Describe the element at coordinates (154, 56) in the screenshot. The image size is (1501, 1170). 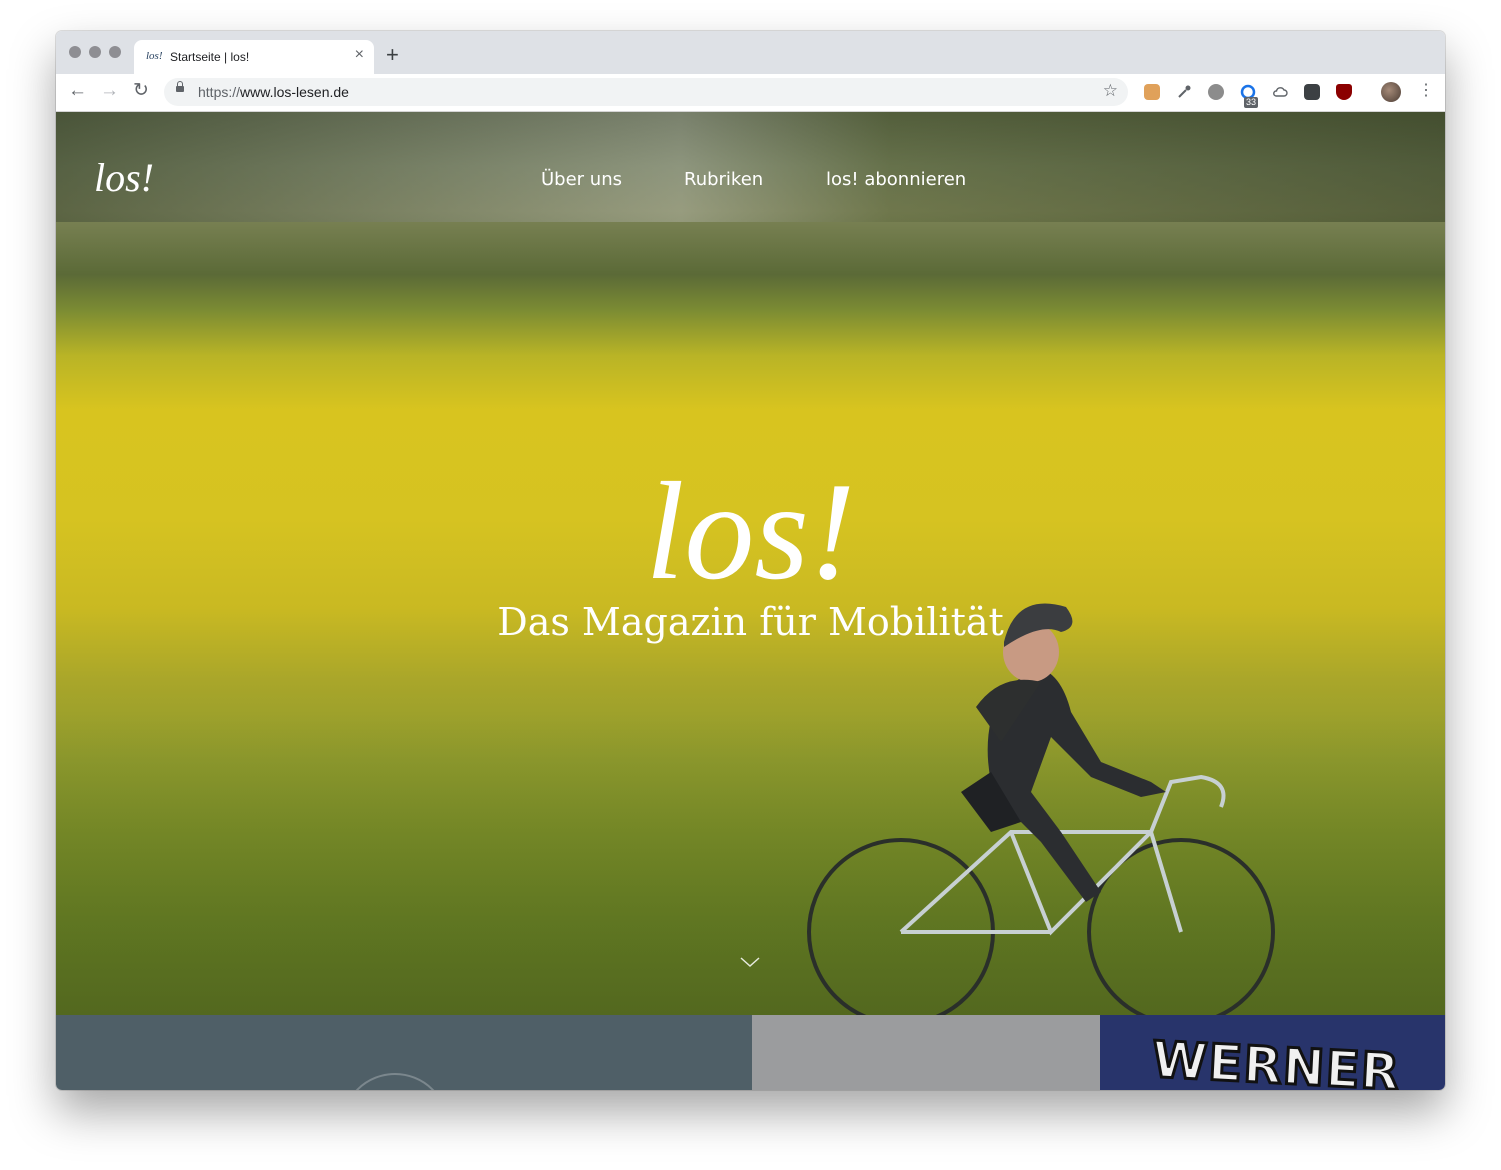
I see `tab-favicon: los!` at that location.